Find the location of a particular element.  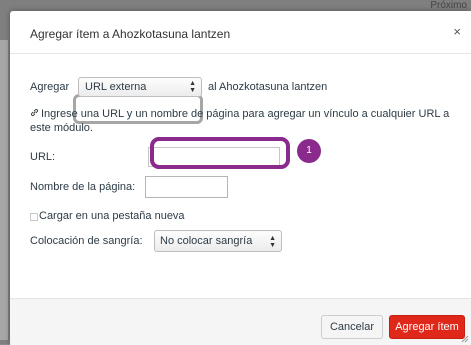

item-type-select: URL externa ▲ ▼ is located at coordinates (140, 87).